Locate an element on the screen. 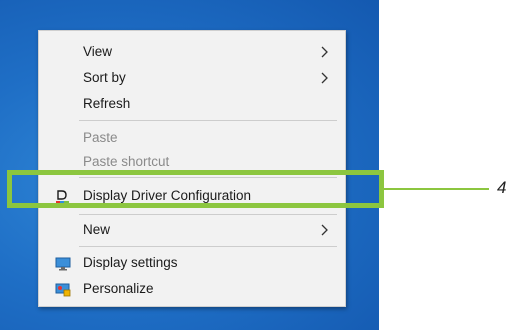 The height and width of the screenshot is (330, 522). menu-item-personalize-label: Personalize is located at coordinates (118, 288).